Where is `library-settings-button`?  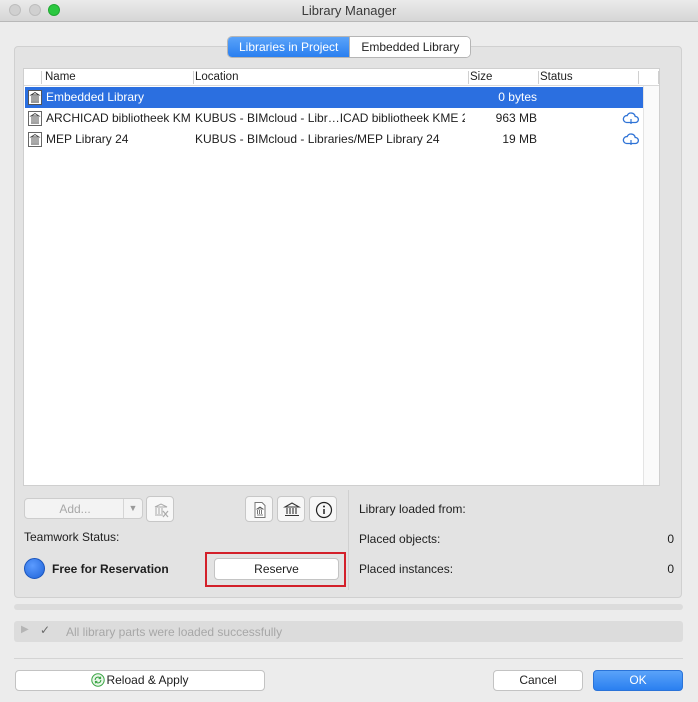 library-settings-button is located at coordinates (291, 509).